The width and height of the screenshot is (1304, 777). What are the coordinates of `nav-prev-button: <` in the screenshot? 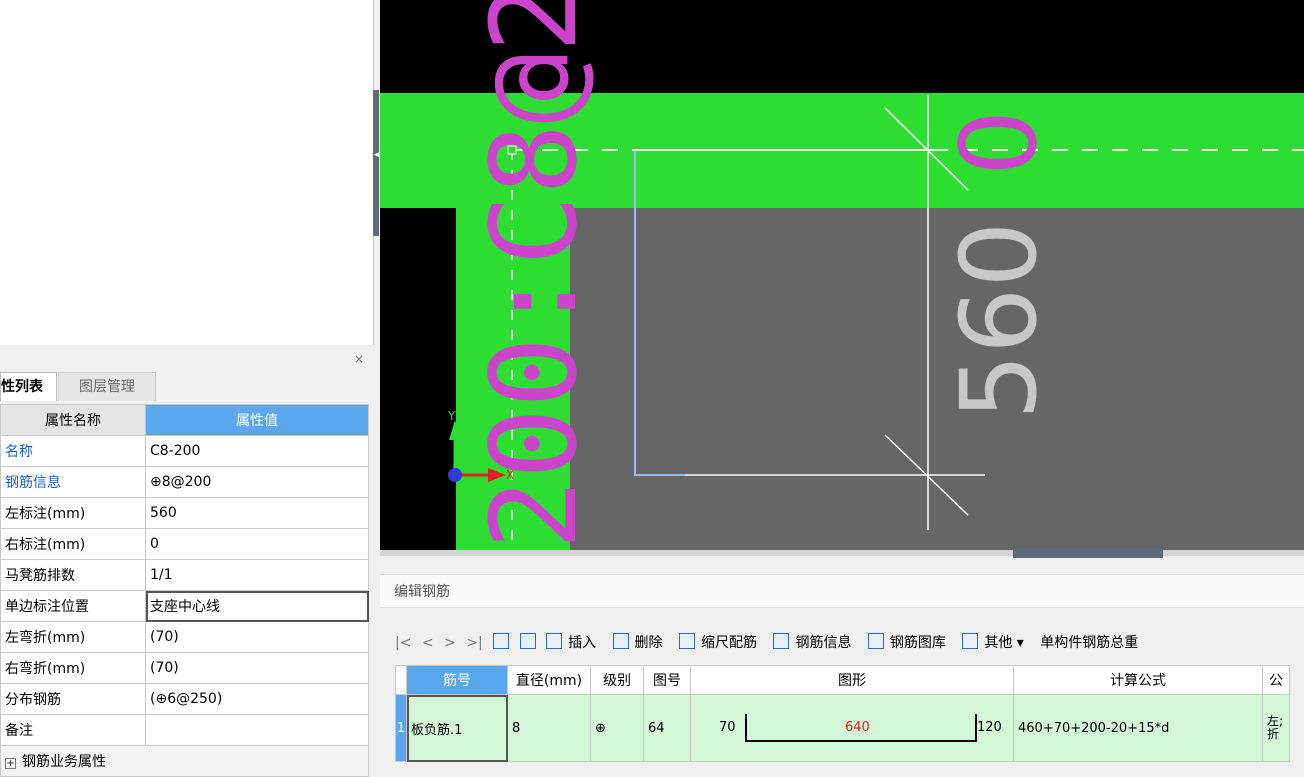 It's located at (428, 643).